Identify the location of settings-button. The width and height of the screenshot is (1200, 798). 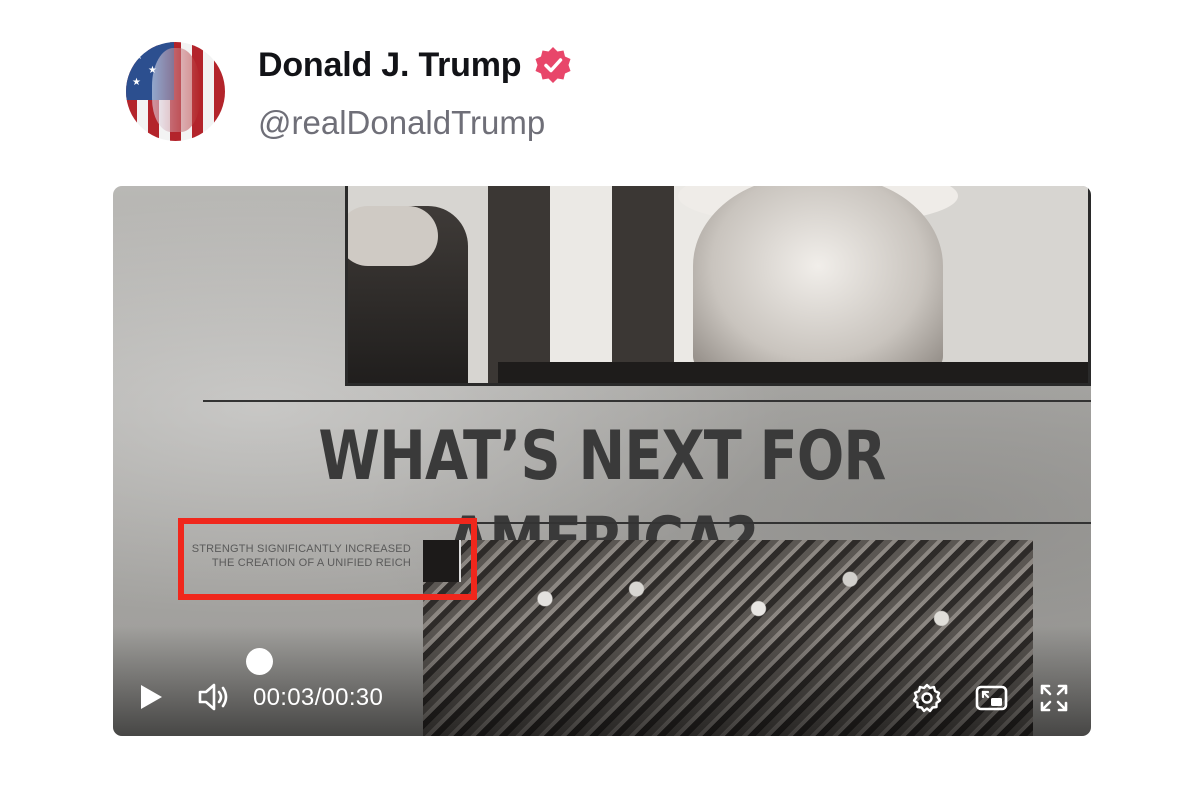
(927, 698).